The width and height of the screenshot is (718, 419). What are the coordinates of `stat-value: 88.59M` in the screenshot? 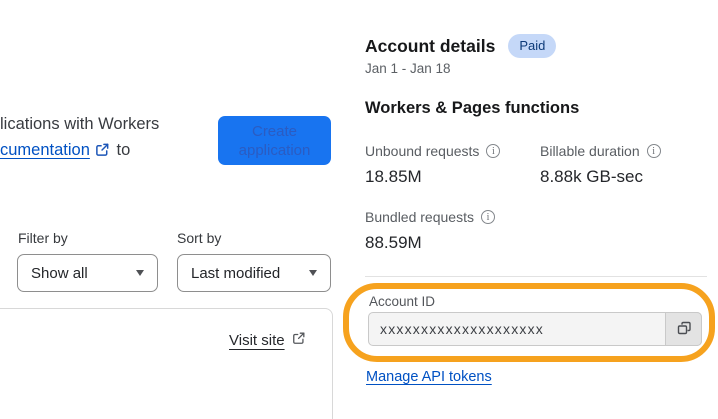 It's located at (393, 242).